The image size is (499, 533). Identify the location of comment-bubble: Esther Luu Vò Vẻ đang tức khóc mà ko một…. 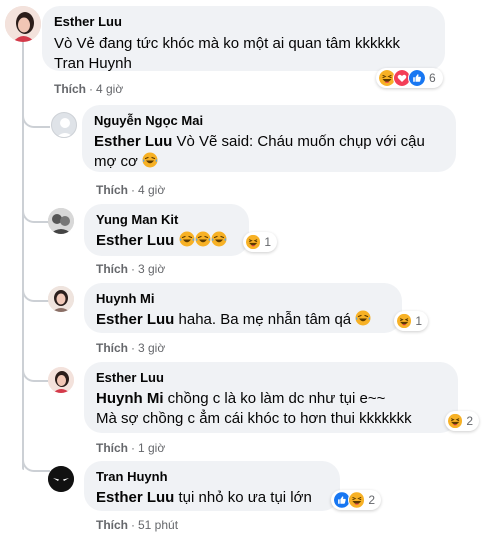
(243, 39).